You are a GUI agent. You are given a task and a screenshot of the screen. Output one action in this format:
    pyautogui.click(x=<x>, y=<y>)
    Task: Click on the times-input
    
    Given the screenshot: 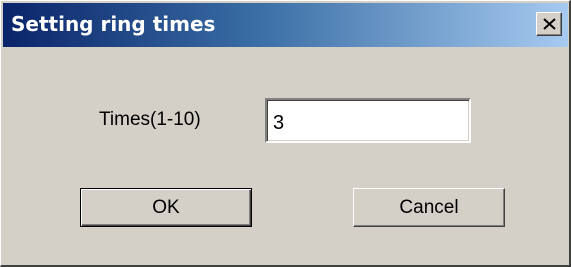 What is the action you would take?
    pyautogui.click(x=368, y=120)
    